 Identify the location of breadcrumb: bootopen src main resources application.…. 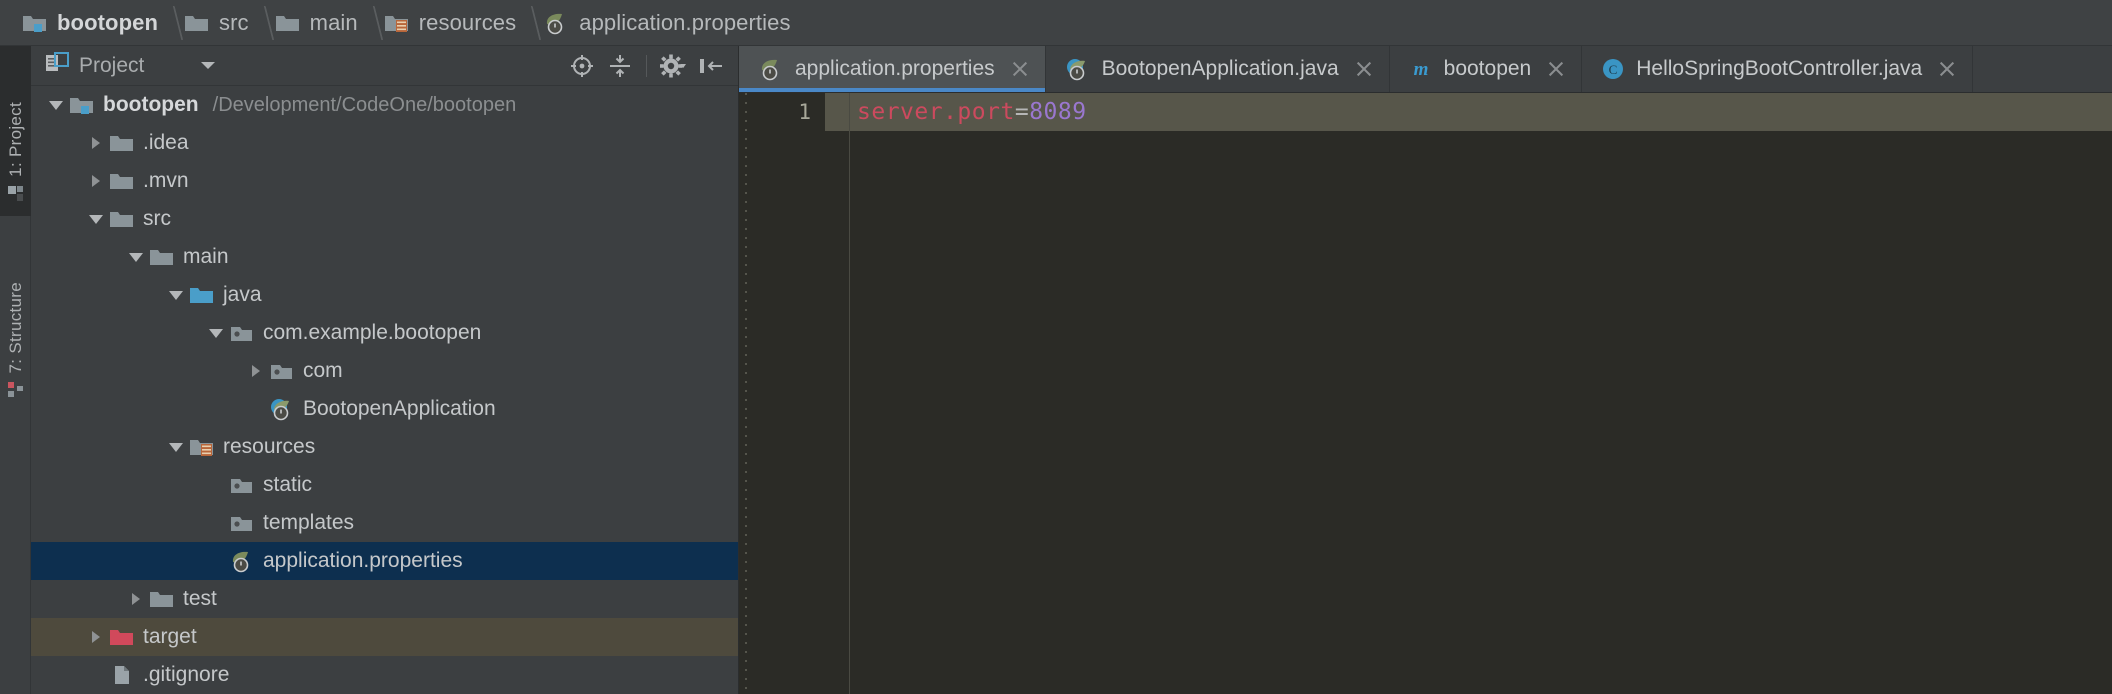
(1056, 23).